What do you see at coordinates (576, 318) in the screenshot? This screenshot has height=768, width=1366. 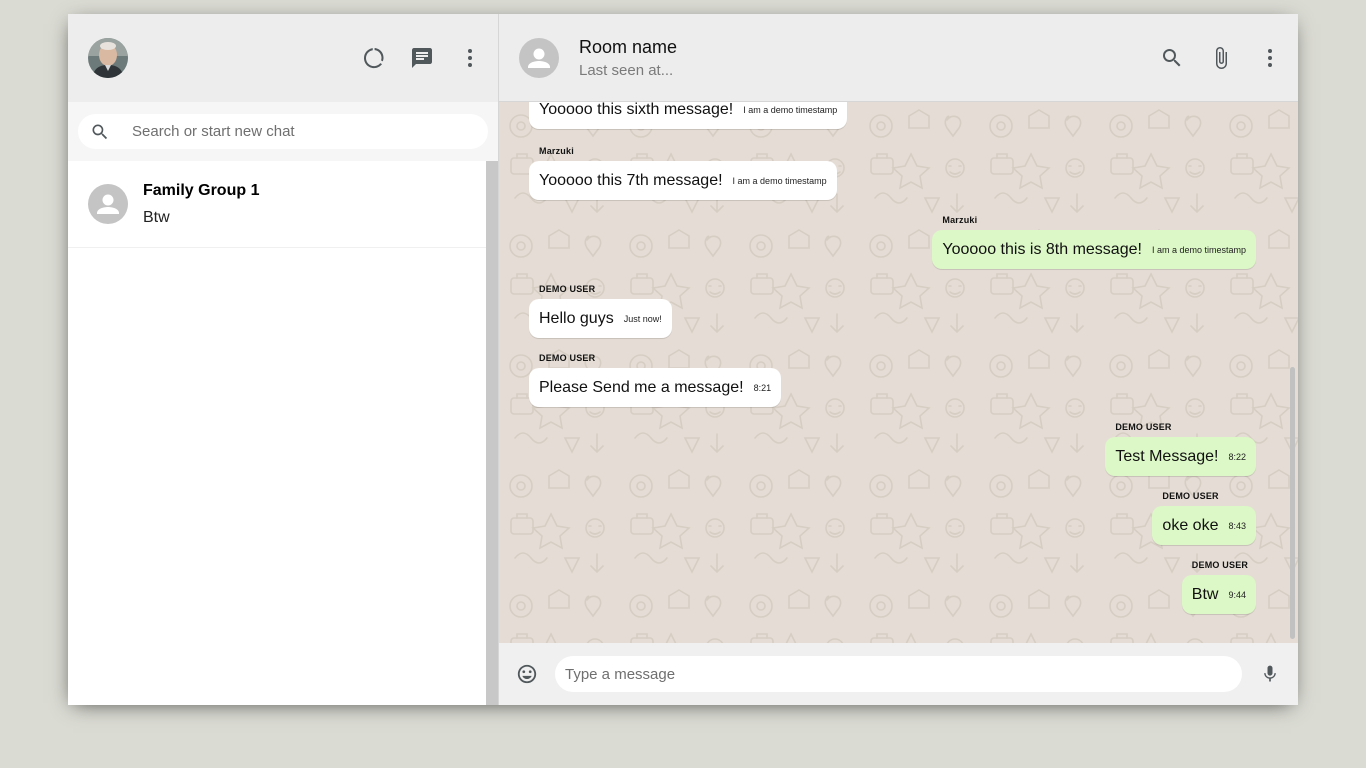 I see `message-text: Hello guys` at bounding box center [576, 318].